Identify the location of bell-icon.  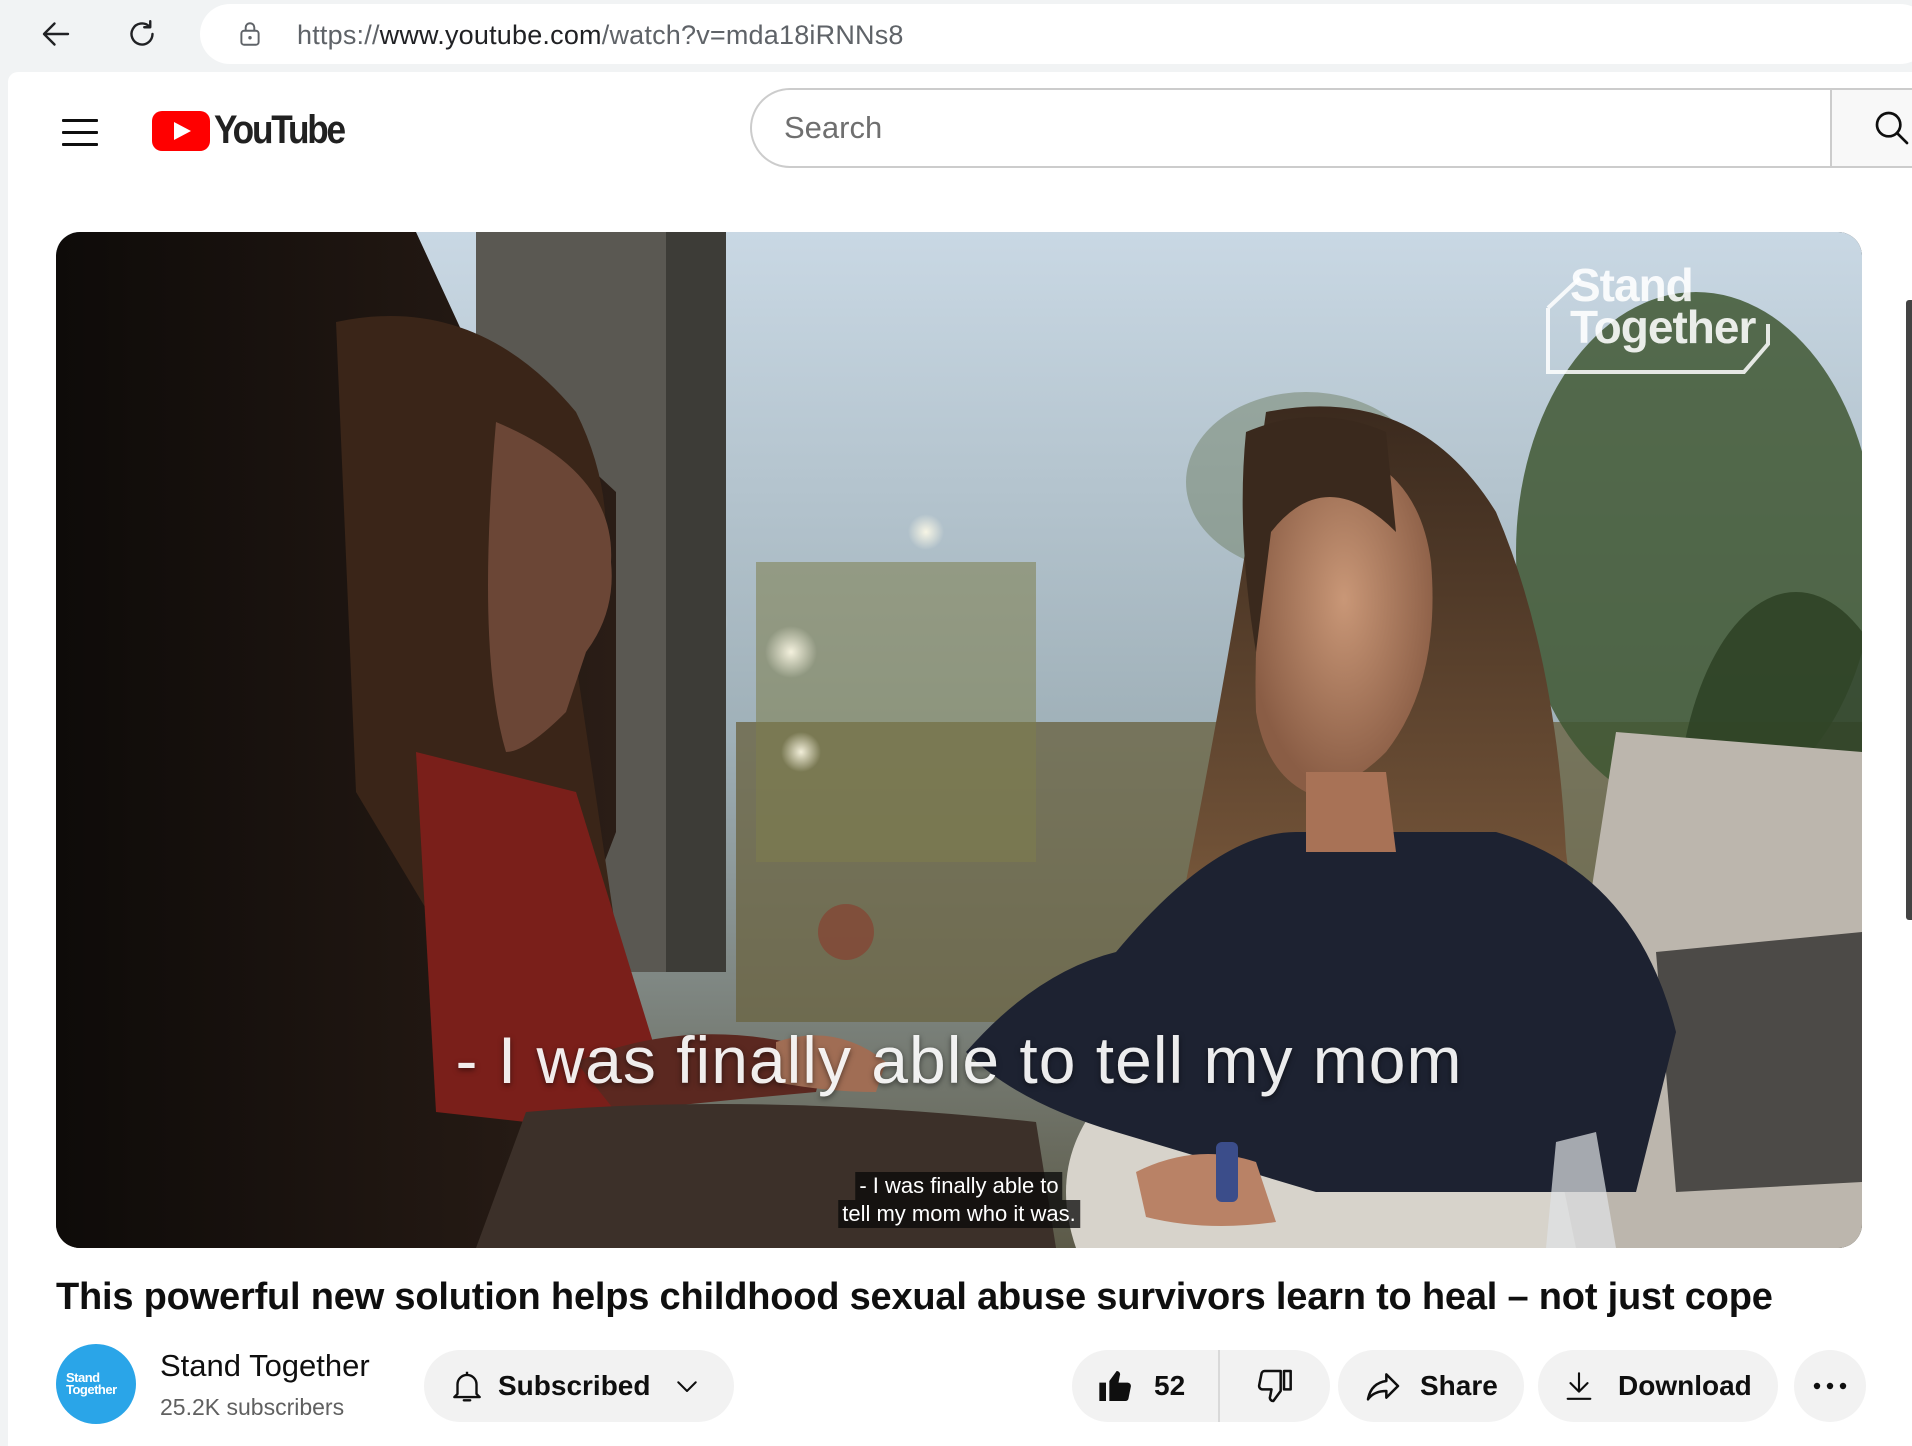
(467, 1386).